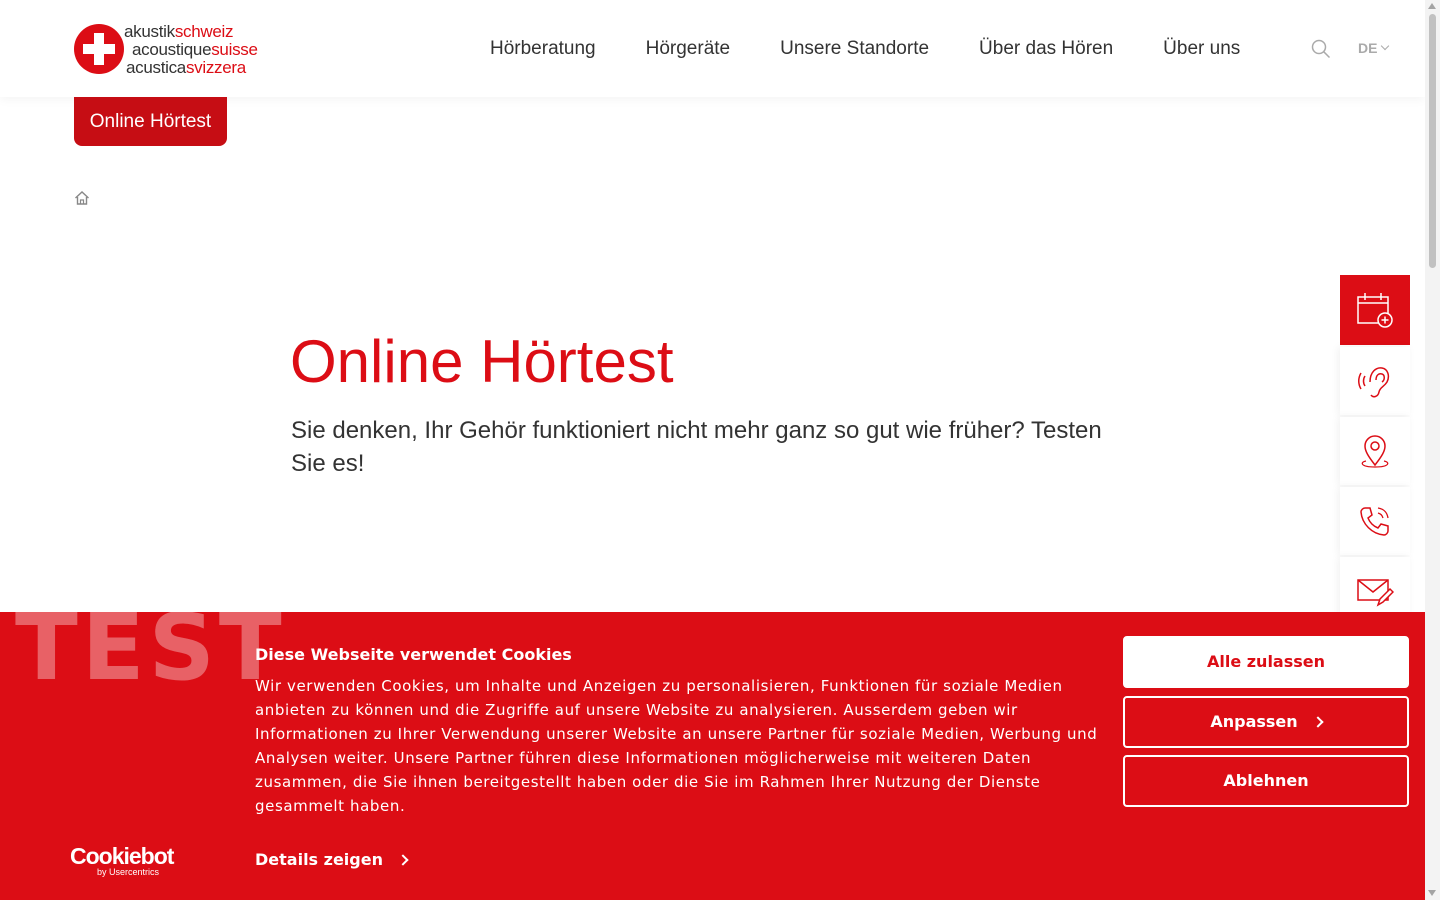 Image resolution: width=1440 pixels, height=900 pixels. I want to click on calendar-add-icon, so click(1375, 310).